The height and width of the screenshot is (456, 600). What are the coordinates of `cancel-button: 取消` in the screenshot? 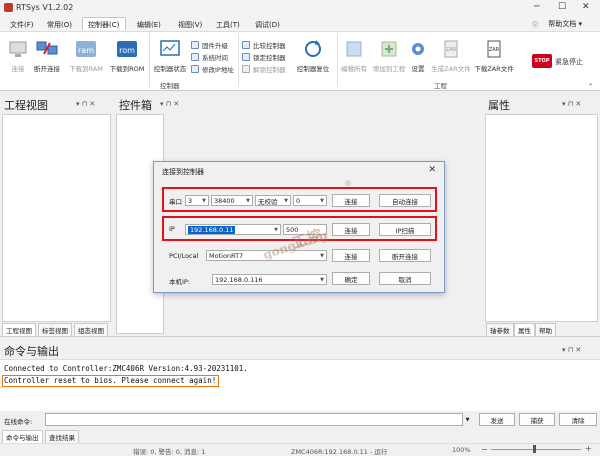 It's located at (405, 278).